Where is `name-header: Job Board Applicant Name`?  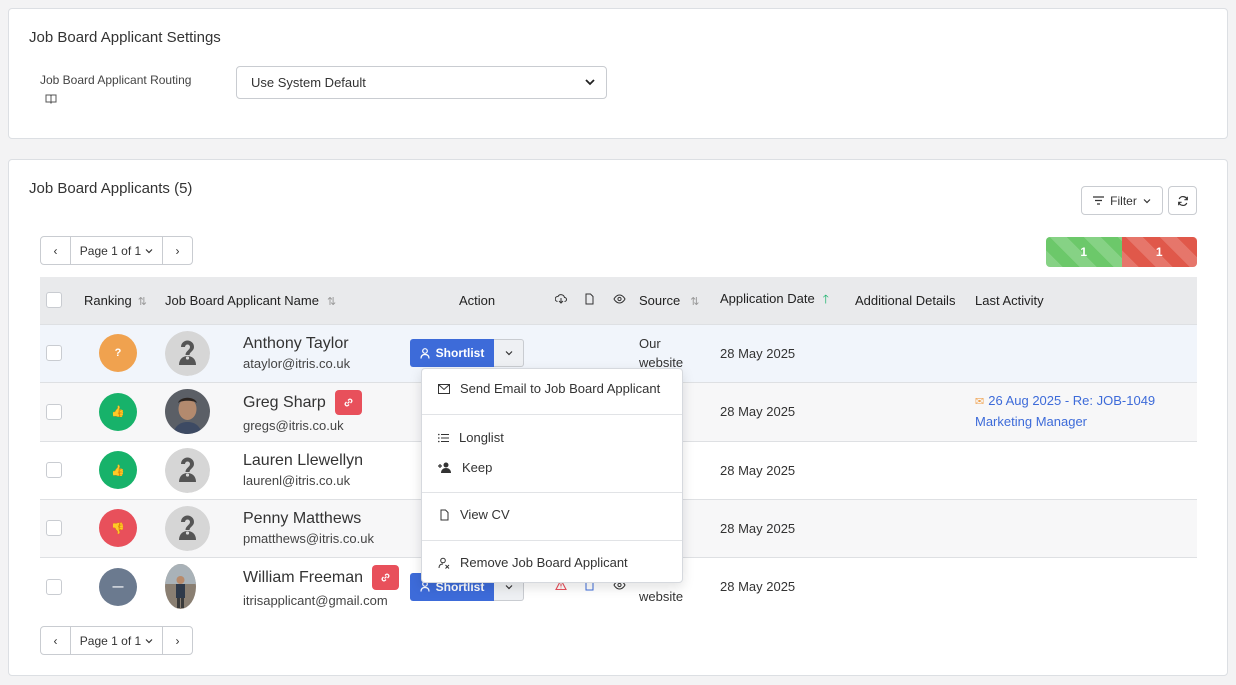 name-header: Job Board Applicant Name is located at coordinates (242, 300).